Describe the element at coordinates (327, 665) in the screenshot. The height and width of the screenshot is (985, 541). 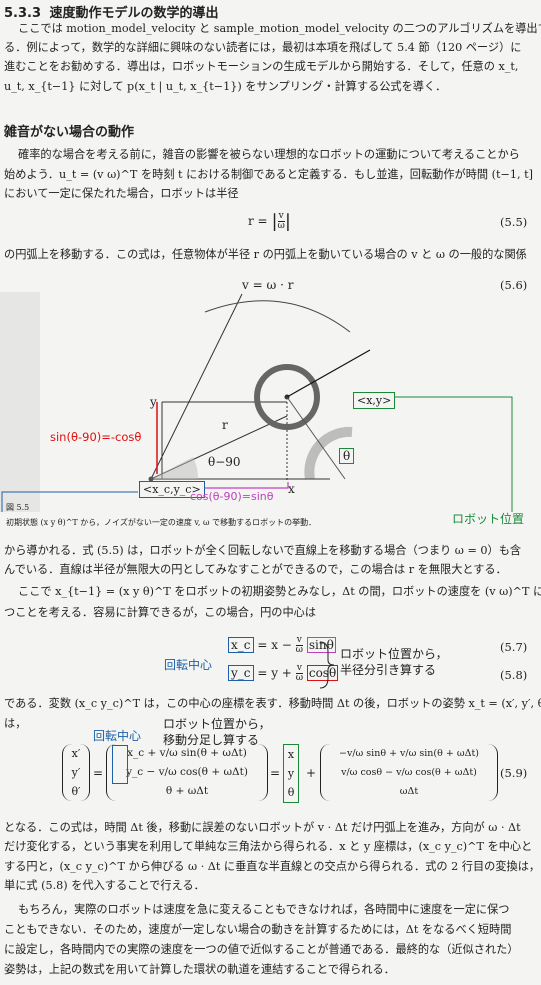
I see `radius-bracket` at that location.